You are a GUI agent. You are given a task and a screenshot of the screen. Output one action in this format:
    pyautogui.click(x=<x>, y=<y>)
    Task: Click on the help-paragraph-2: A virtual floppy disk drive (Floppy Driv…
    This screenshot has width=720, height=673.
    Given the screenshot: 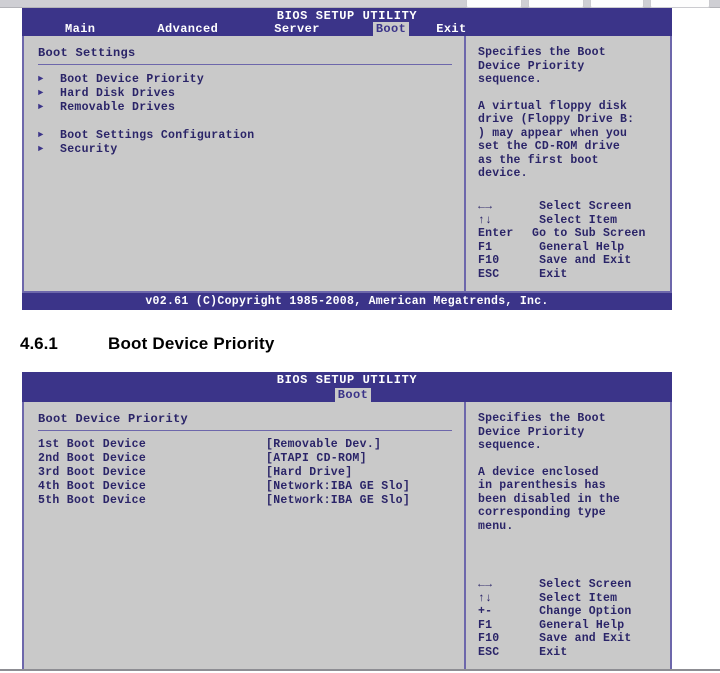 What is the action you would take?
    pyautogui.click(x=556, y=140)
    